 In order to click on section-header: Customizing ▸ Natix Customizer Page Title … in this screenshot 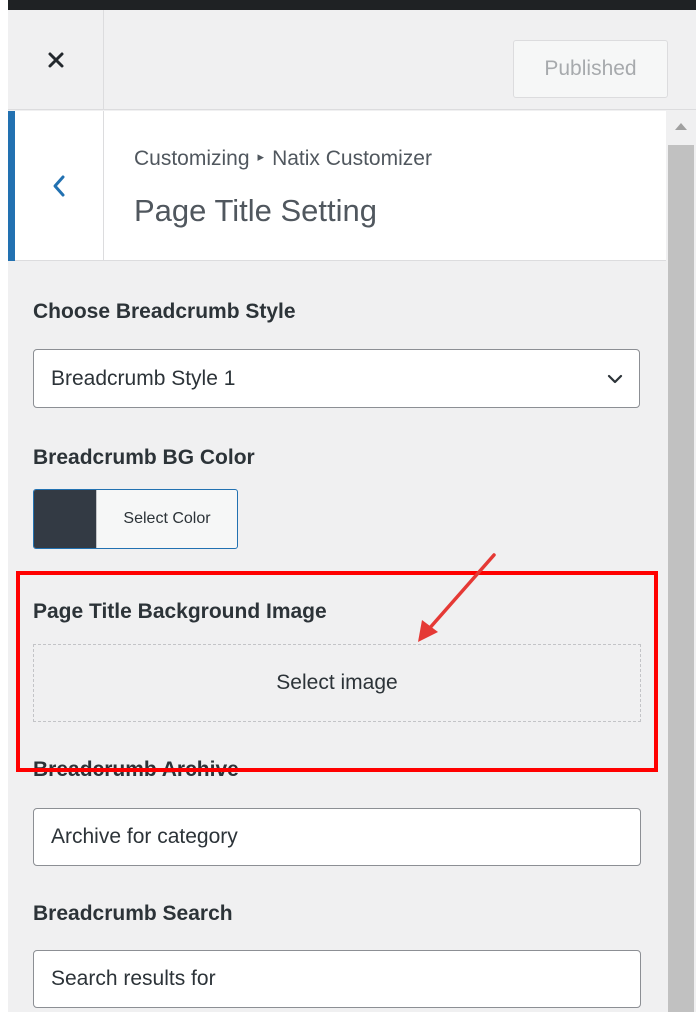, I will do `click(337, 186)`.